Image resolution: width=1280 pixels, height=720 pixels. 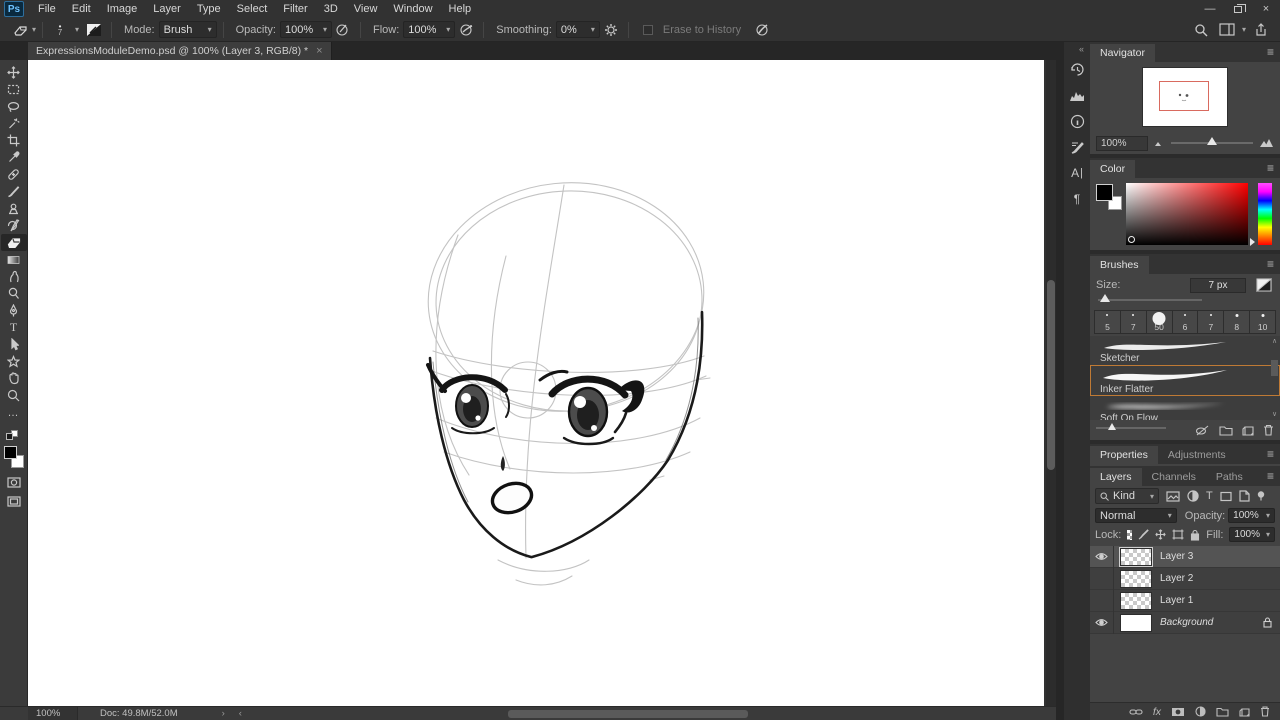 I want to click on tool-brush, so click(x=14, y=191).